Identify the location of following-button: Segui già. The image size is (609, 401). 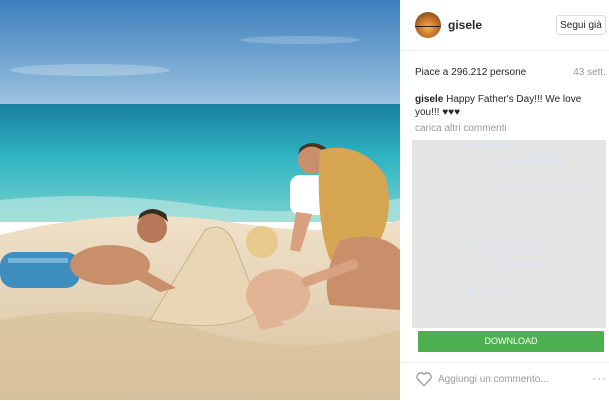
(581, 25).